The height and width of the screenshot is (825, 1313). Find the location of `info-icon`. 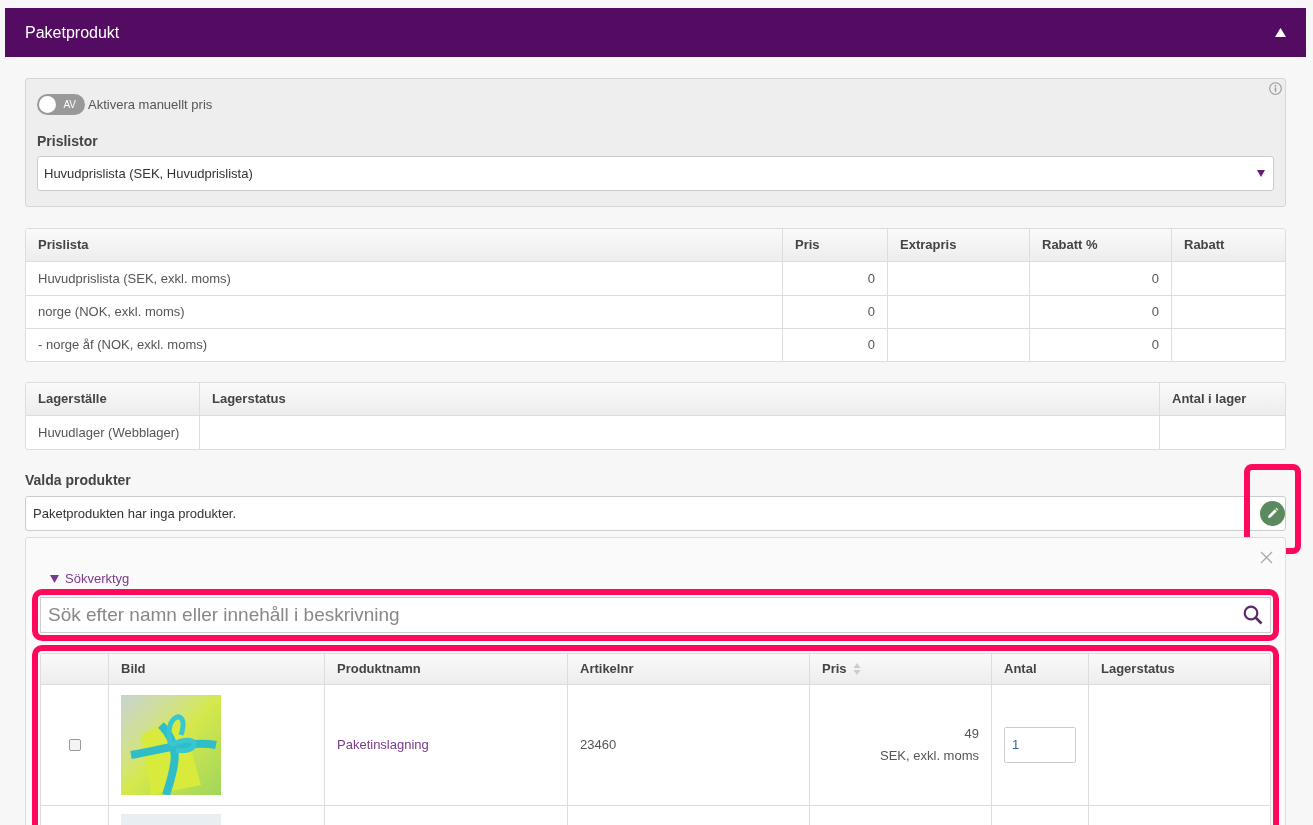

info-icon is located at coordinates (1275, 88).